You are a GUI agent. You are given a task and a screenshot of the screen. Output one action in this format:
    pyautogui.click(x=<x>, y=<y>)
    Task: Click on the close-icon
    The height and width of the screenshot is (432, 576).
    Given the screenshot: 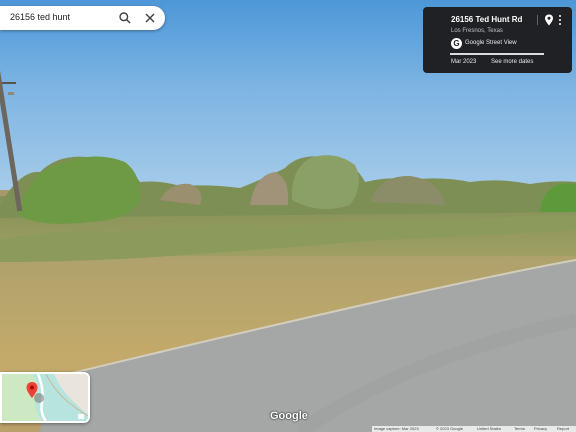 What is the action you would take?
    pyautogui.click(x=150, y=18)
    